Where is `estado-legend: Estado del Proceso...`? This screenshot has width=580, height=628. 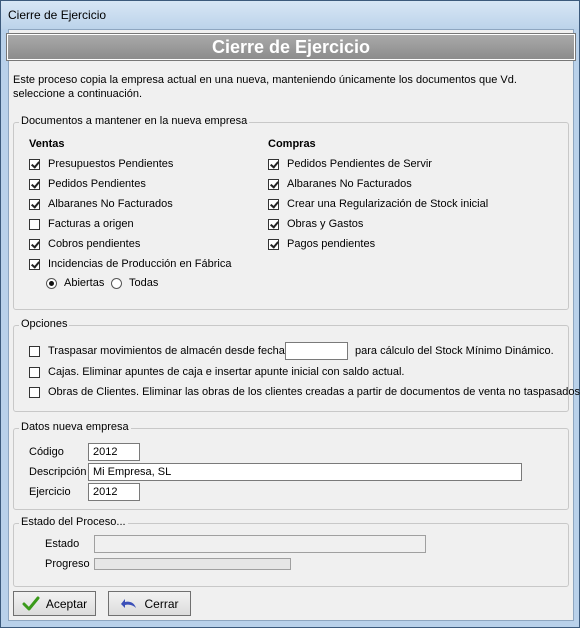 estado-legend: Estado del Proceso... is located at coordinates (73, 522).